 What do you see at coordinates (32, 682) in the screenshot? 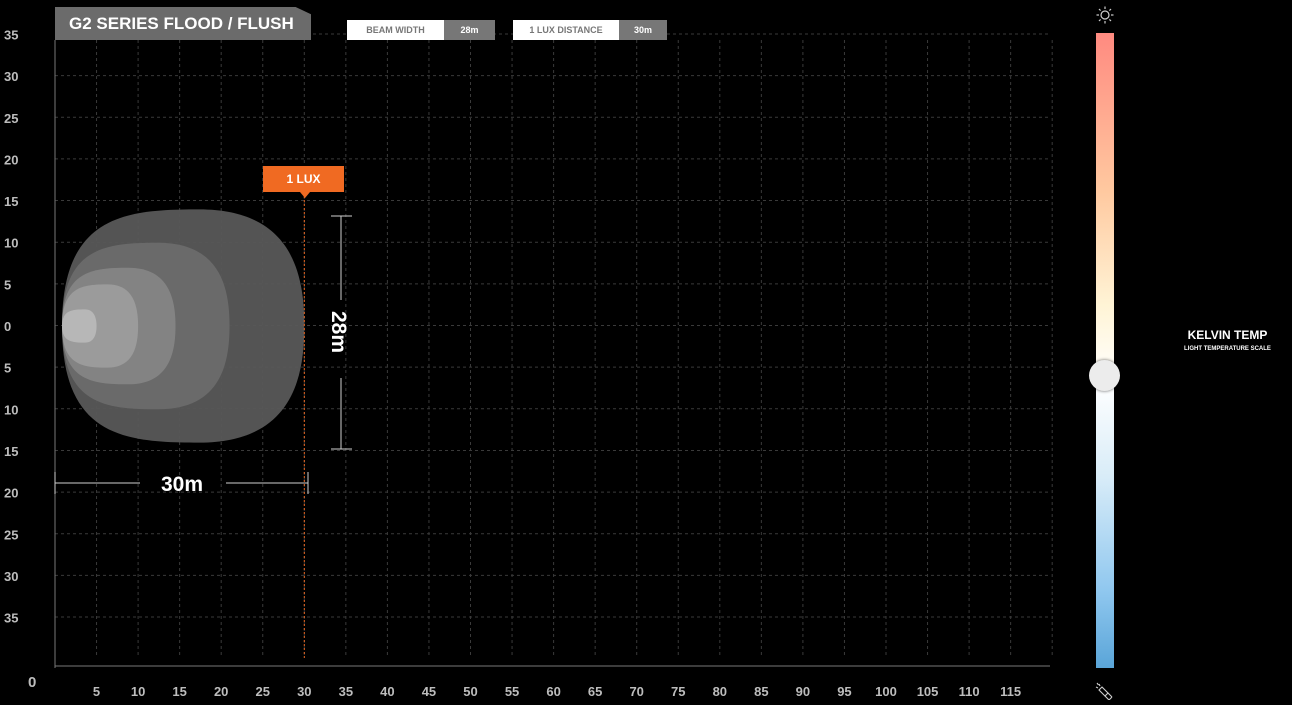
I see `x-origin-label: 0` at bounding box center [32, 682].